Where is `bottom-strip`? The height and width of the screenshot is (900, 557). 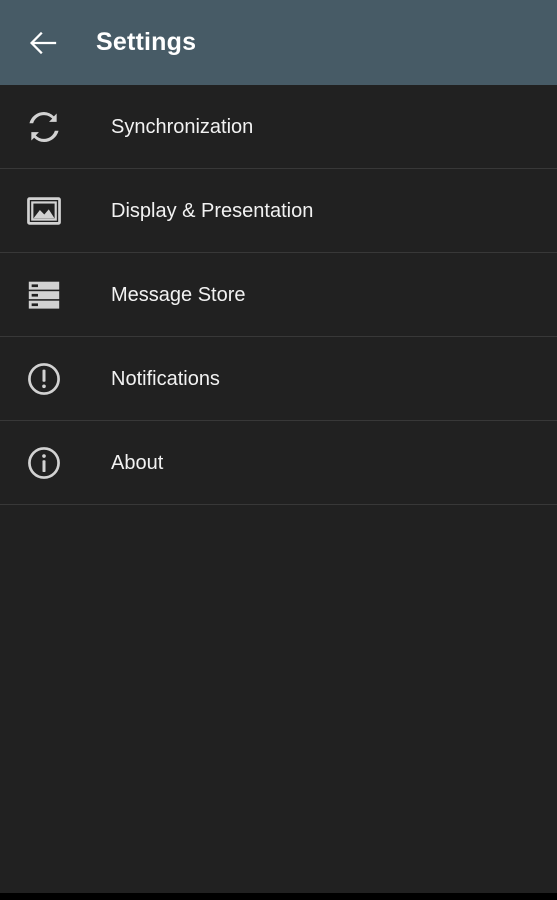
bottom-strip is located at coordinates (278, 896).